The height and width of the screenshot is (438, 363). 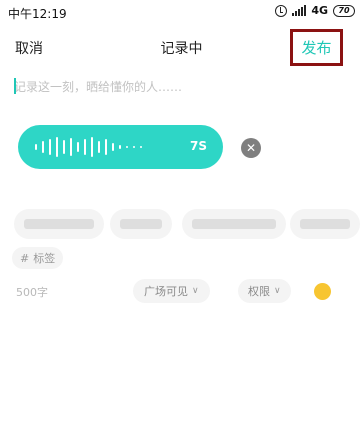 I want to click on char-count: 500字, so click(x=32, y=292).